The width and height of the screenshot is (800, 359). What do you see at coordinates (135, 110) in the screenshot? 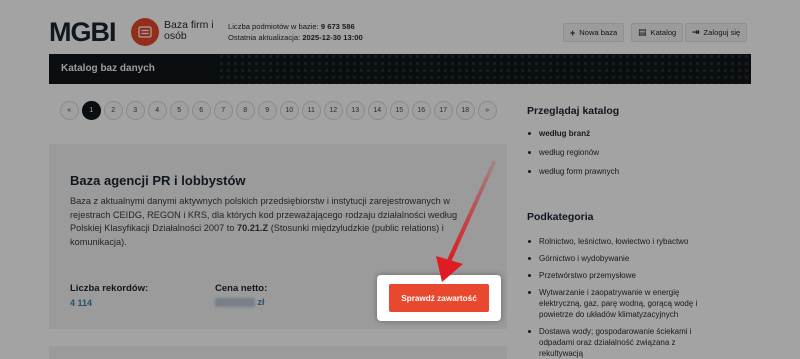
I see `pagination-page-3: 3` at bounding box center [135, 110].